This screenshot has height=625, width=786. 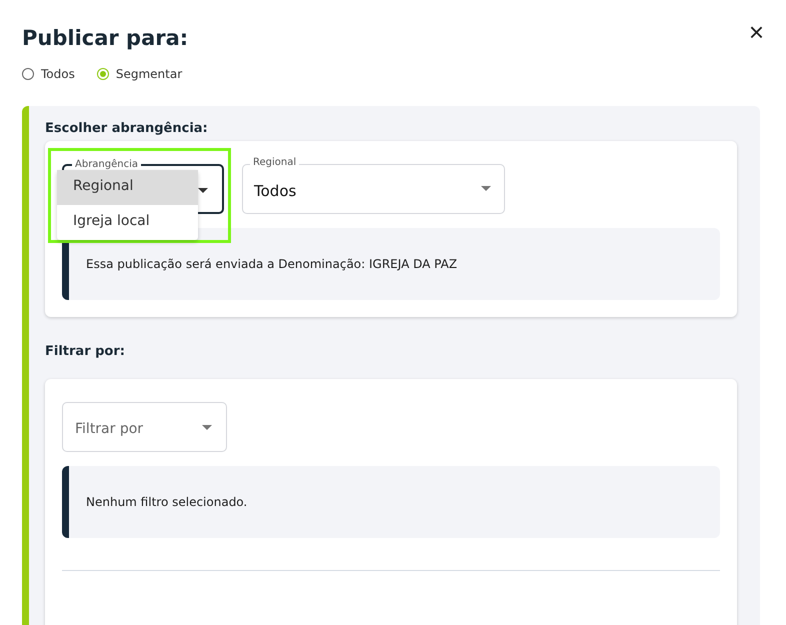 I want to click on menu-item: Regional, so click(x=127, y=187).